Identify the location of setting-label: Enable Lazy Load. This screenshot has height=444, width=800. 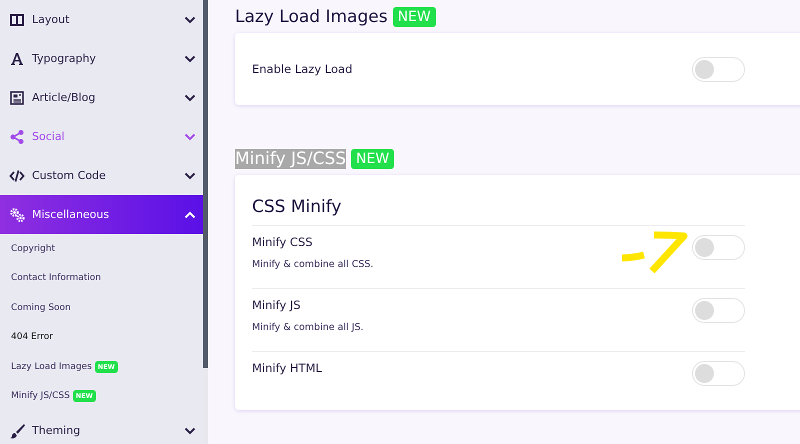
(303, 69).